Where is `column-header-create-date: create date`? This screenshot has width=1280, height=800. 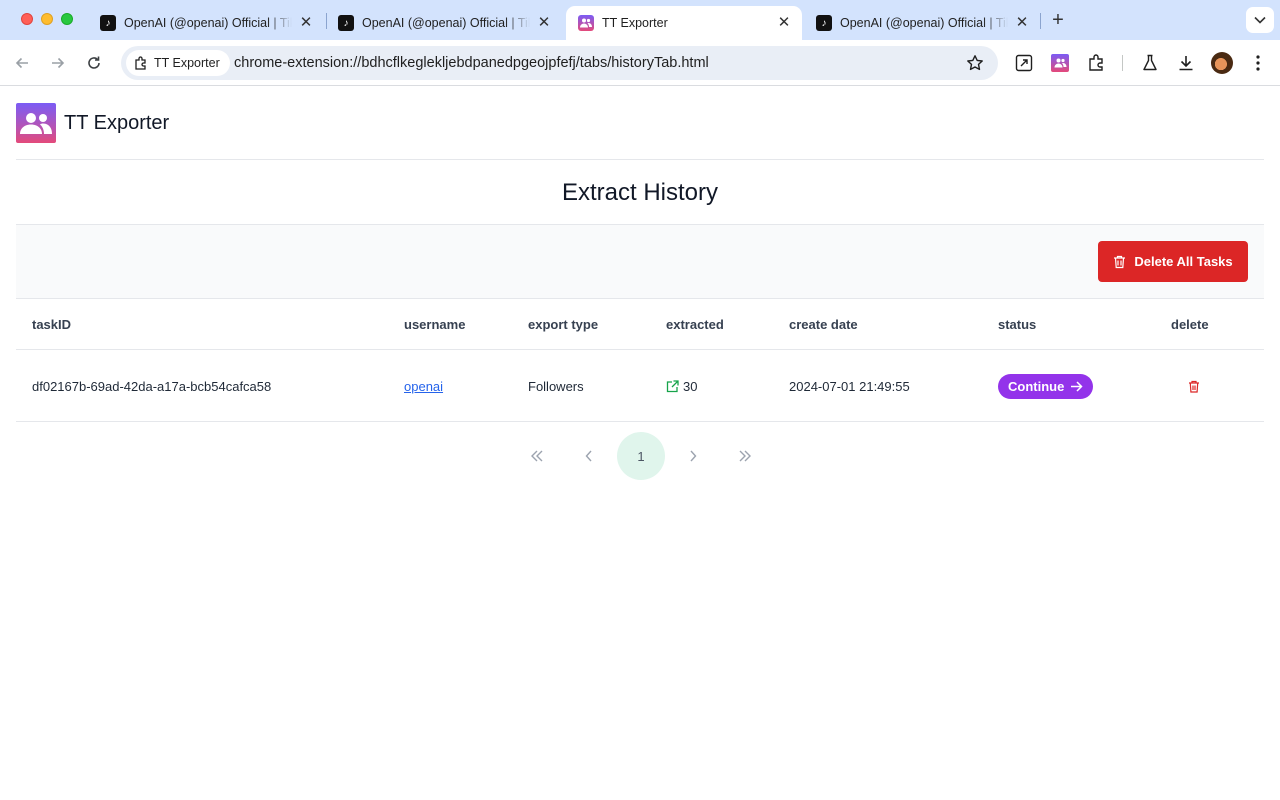 column-header-create-date: create date is located at coordinates (823, 324).